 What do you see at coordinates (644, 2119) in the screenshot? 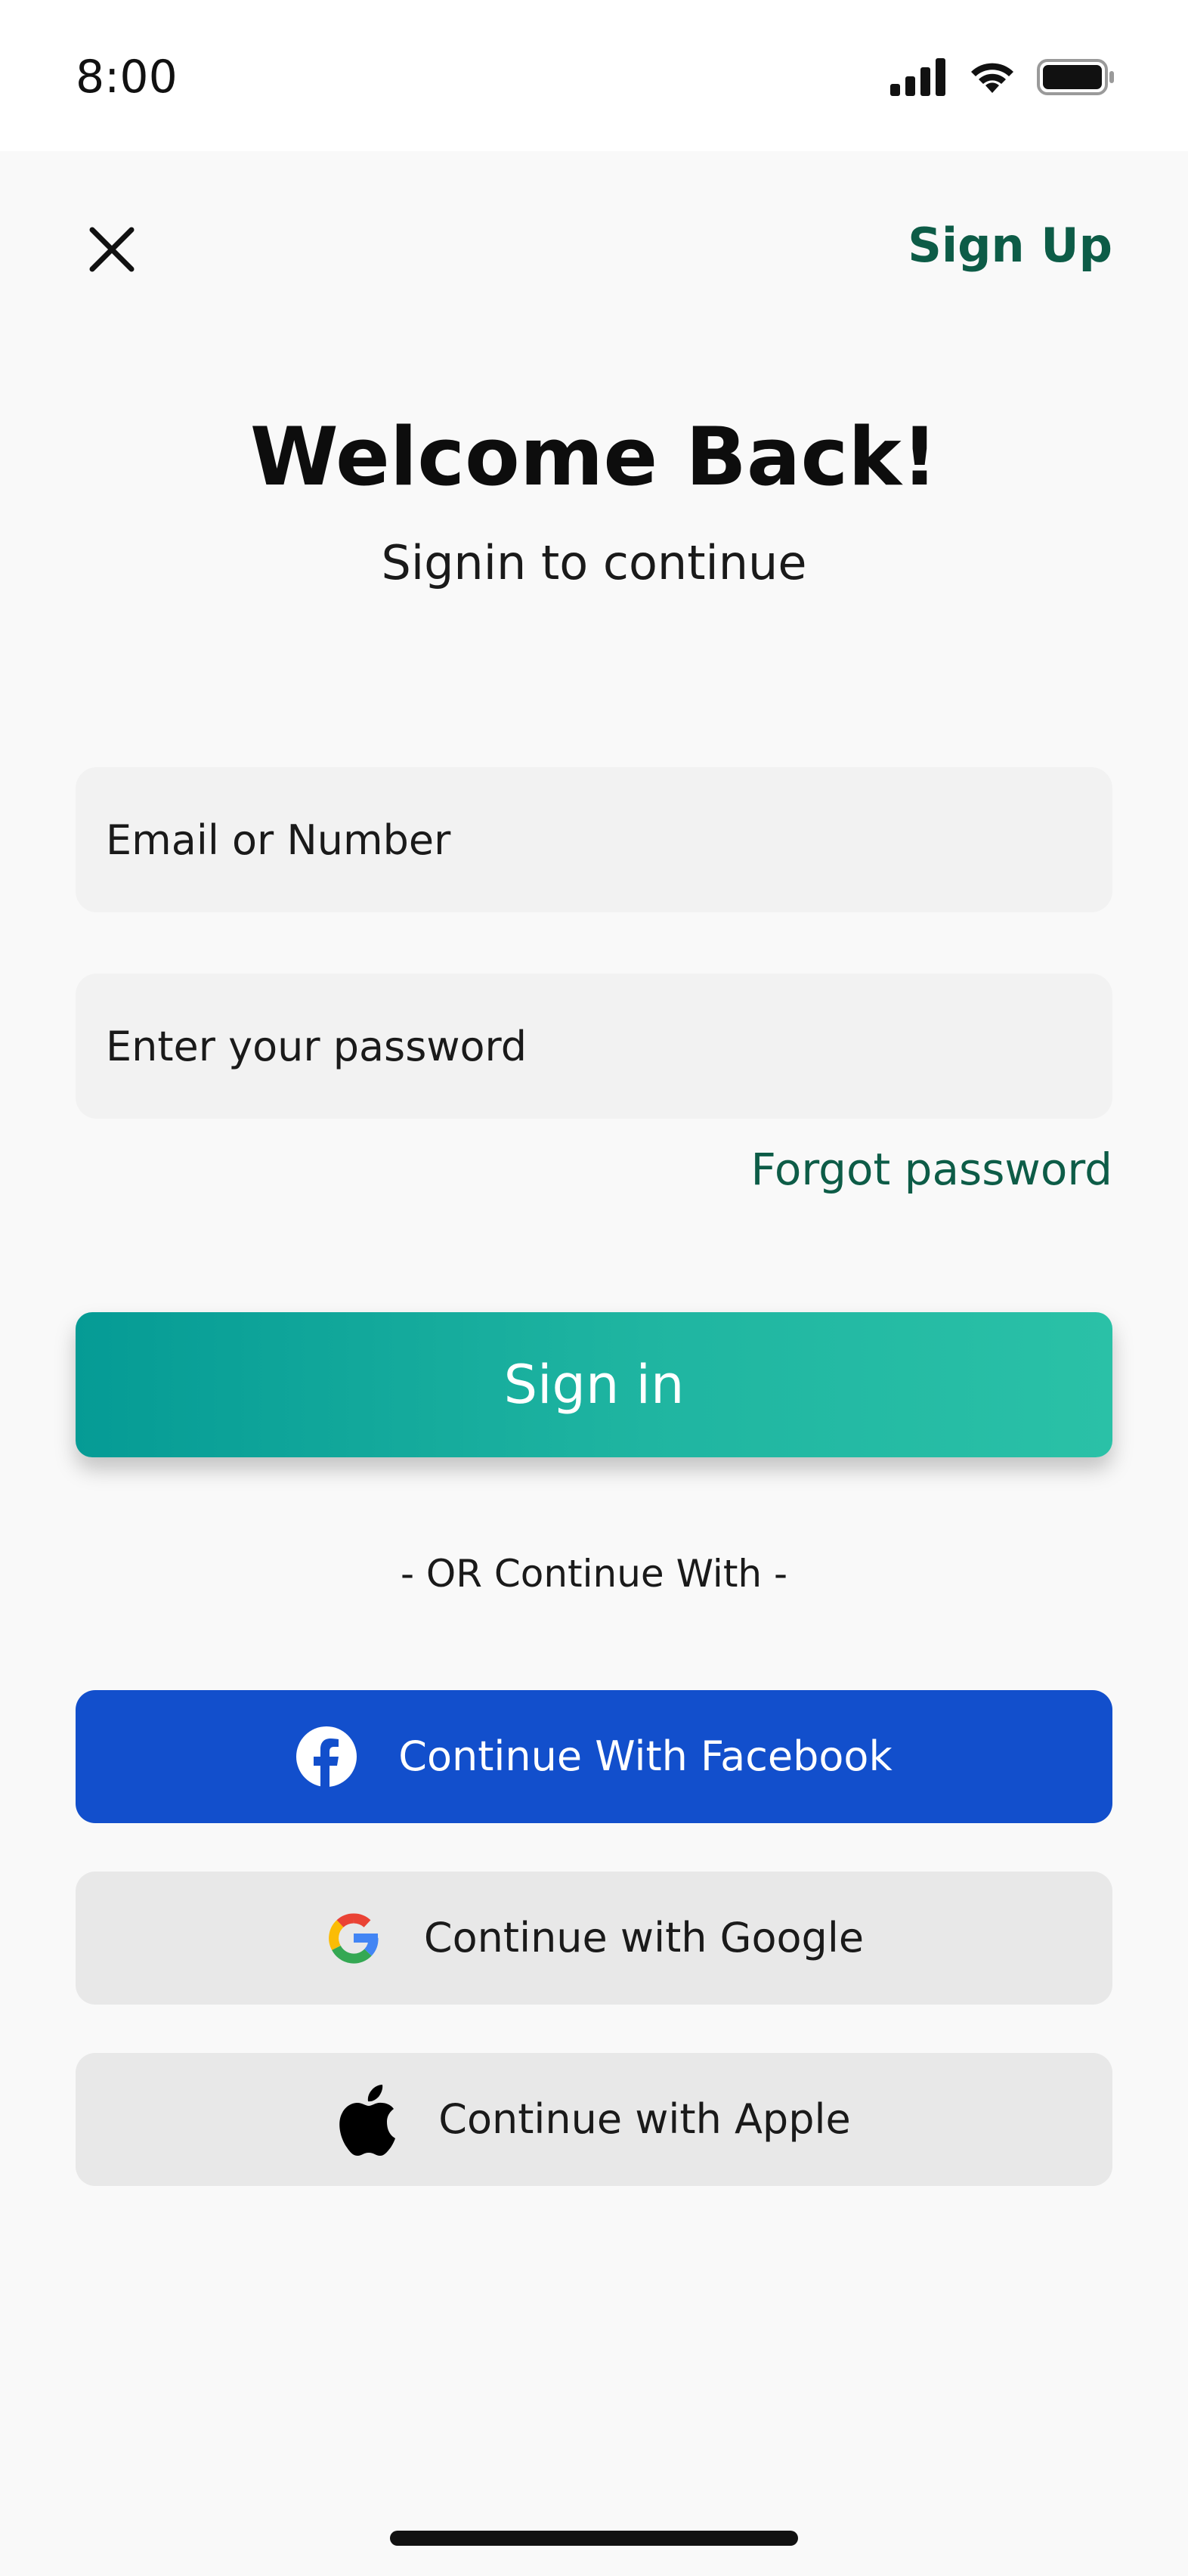
I see `apple-button-label: Continue with Apple` at bounding box center [644, 2119].